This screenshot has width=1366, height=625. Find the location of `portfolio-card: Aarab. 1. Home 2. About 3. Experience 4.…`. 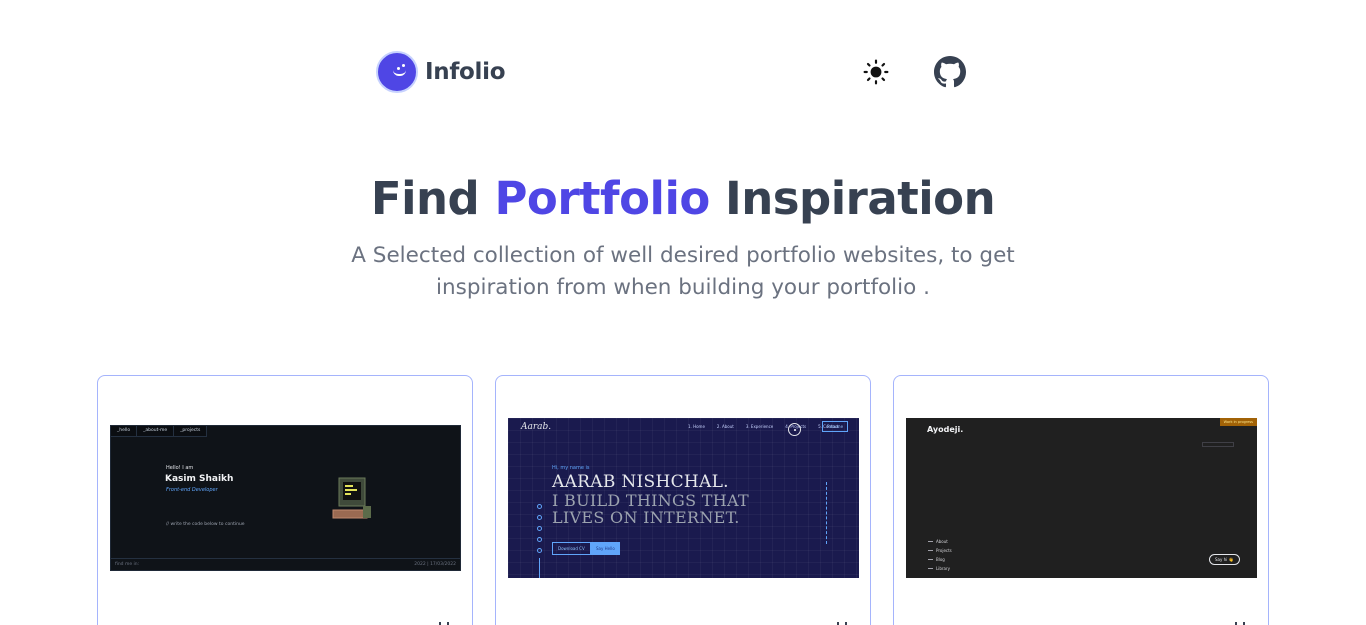

portfolio-card: Aarab. 1. Home 2. About 3. Experience 4.… is located at coordinates (683, 500).